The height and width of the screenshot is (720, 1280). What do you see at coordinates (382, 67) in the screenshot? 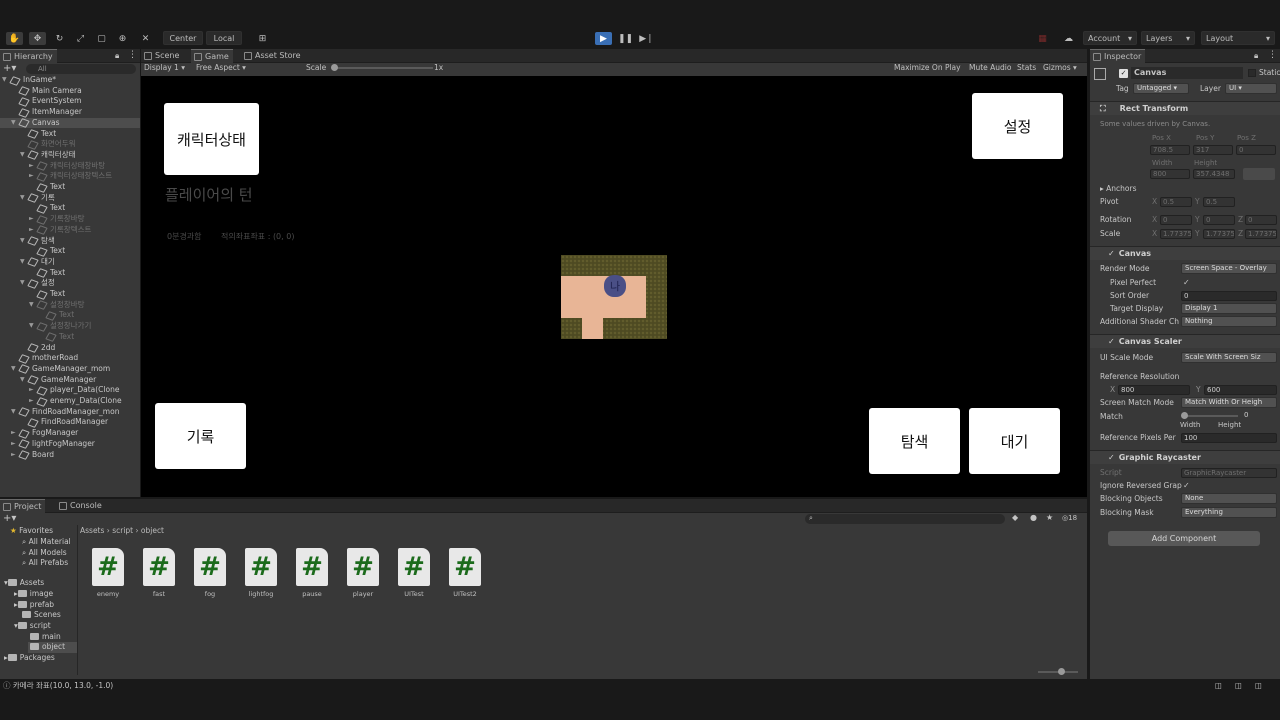
I see `scale-slider` at bounding box center [382, 67].